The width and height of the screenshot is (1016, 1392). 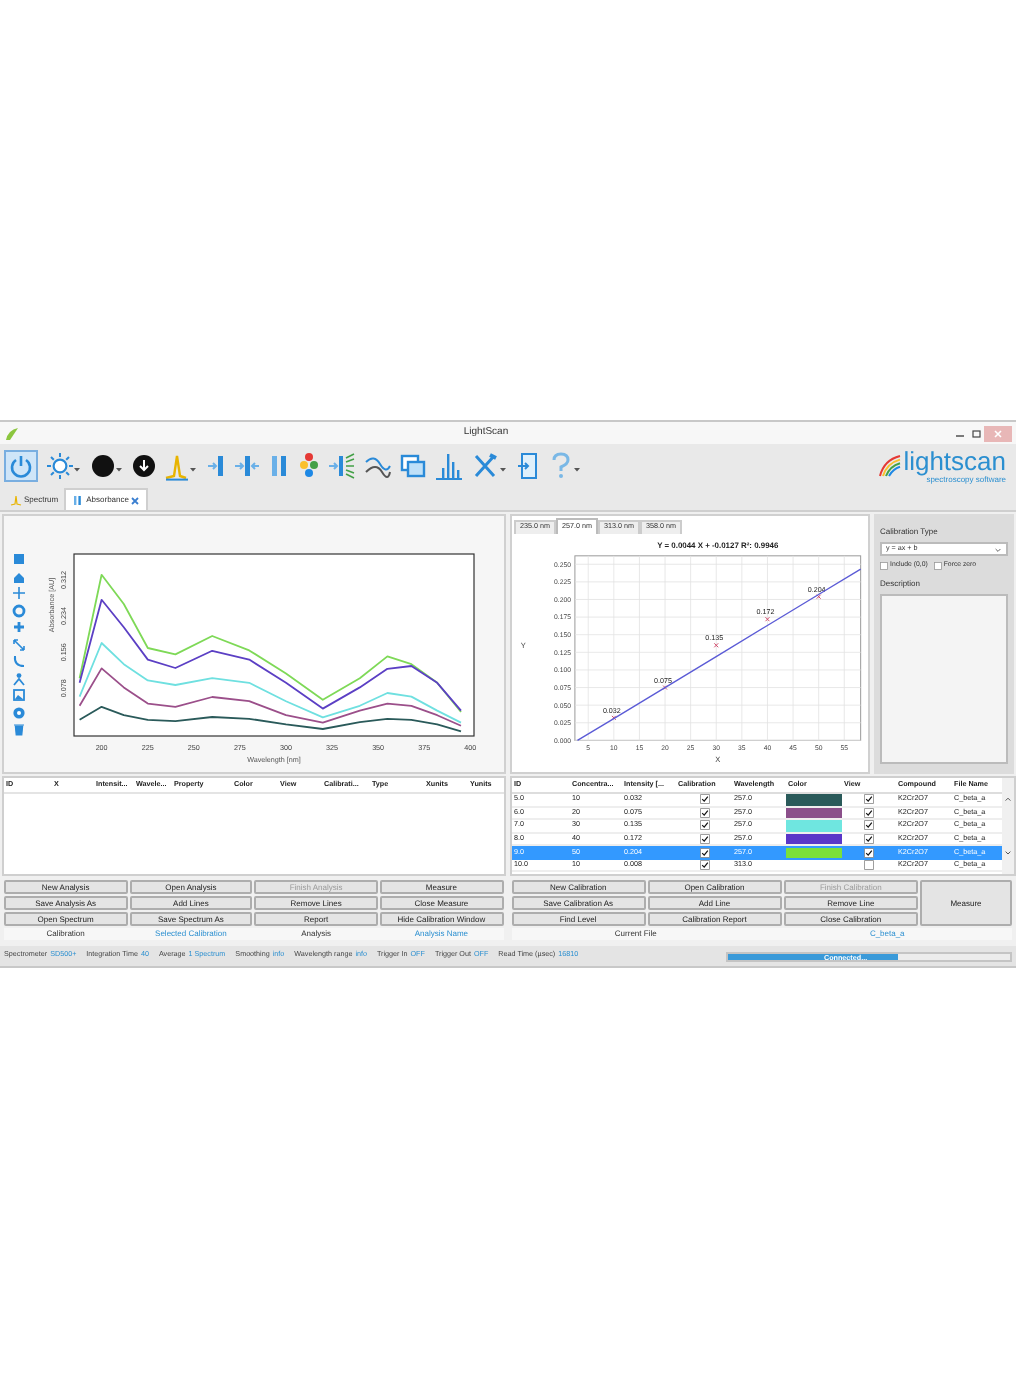 What do you see at coordinates (944, 679) in the screenshot?
I see `description-field` at bounding box center [944, 679].